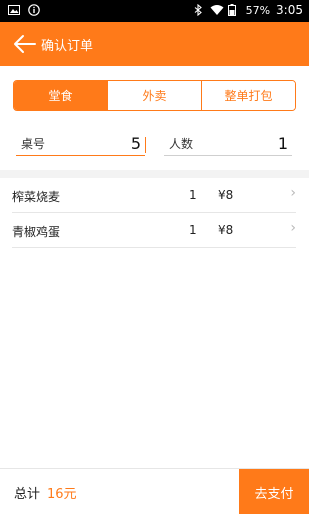  Describe the element at coordinates (154, 195) in the screenshot. I see `list-item: 榨菜烧麦 1 ¥8 ›` at that location.